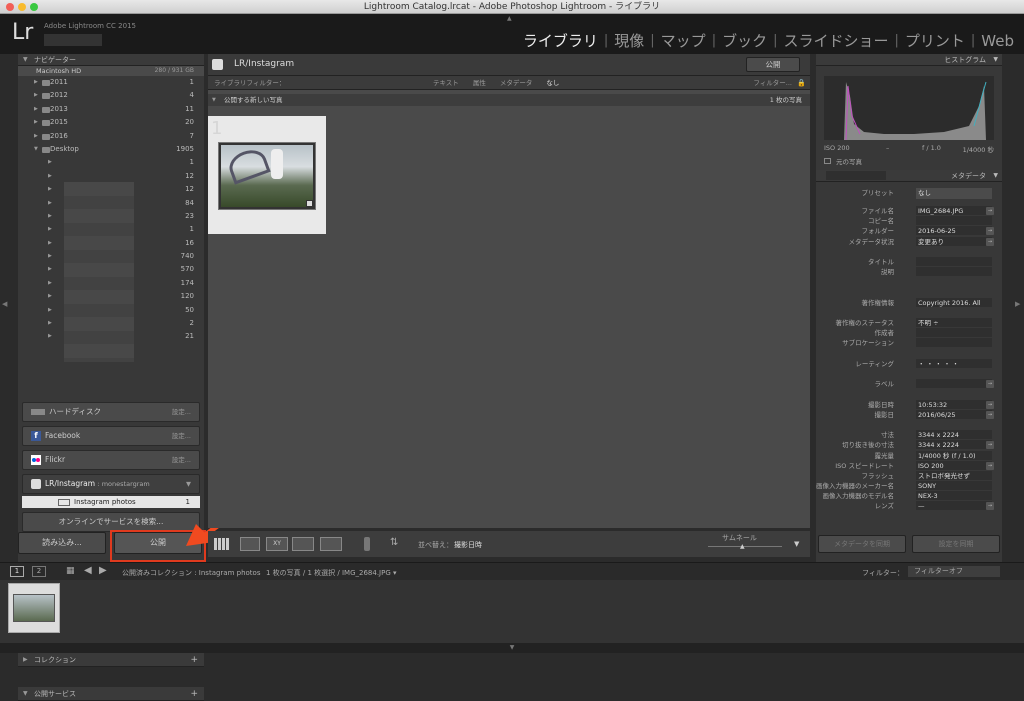 The image size is (1024, 701). I want to click on publish-services-header: ▼ 公開サービス +, so click(111, 693).